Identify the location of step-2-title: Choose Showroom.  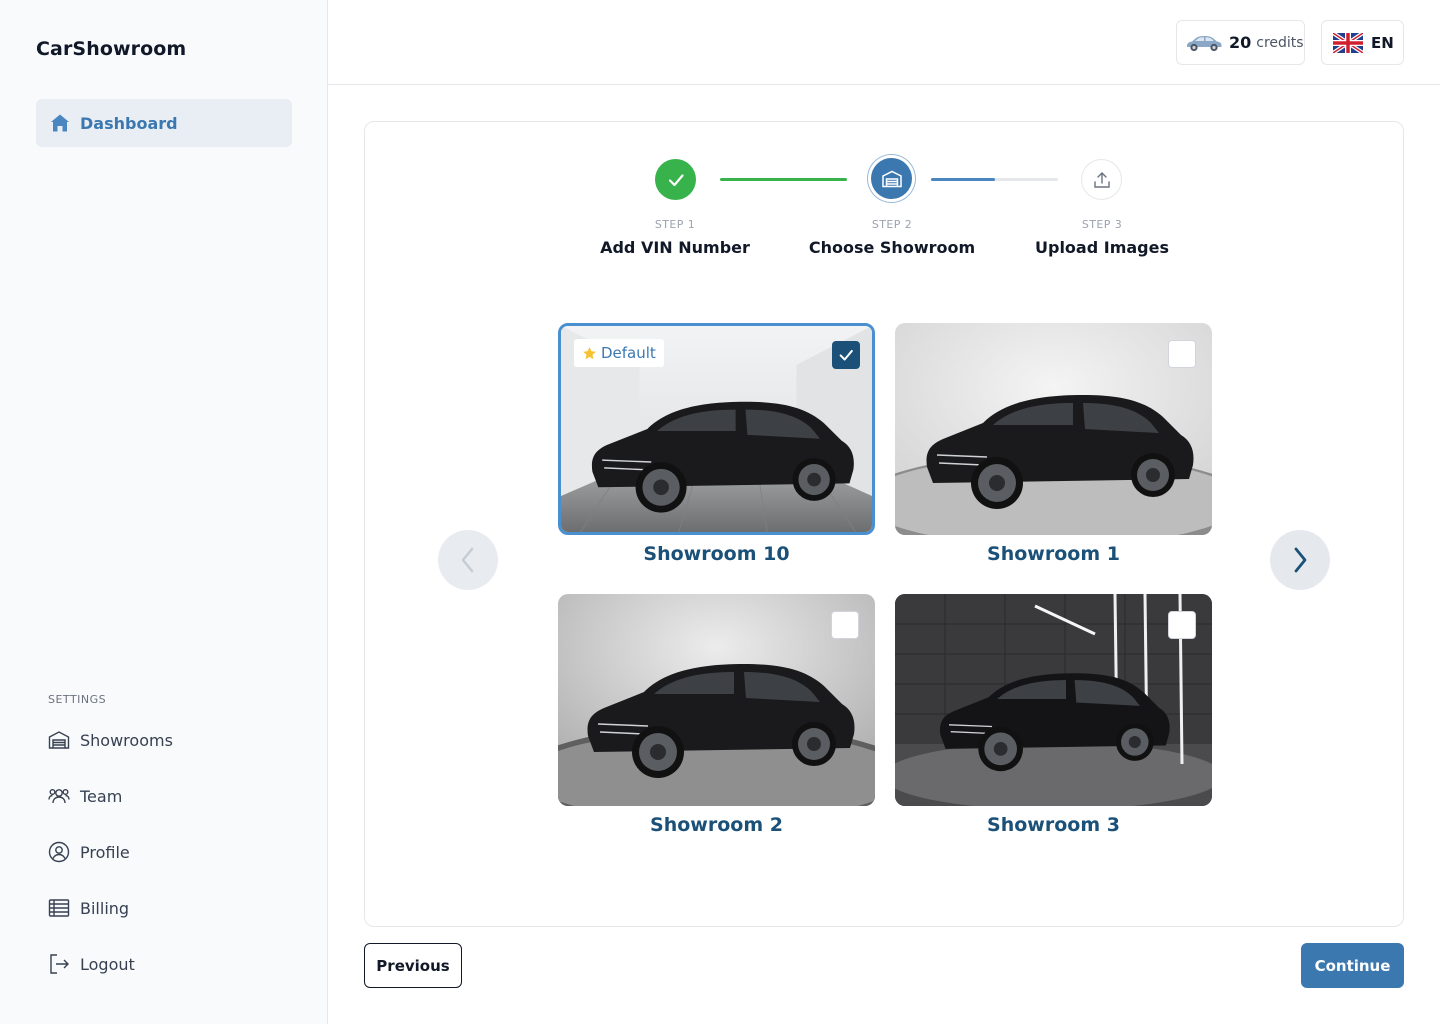
(892, 247).